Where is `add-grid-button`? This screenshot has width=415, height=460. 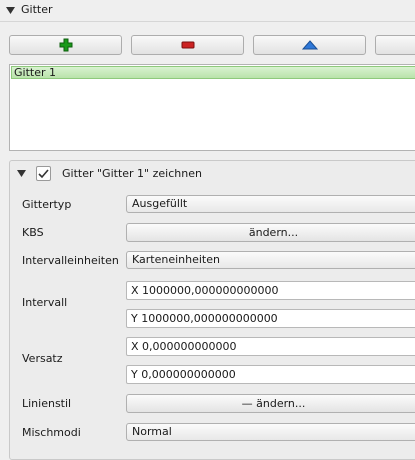
add-grid-button is located at coordinates (65, 45).